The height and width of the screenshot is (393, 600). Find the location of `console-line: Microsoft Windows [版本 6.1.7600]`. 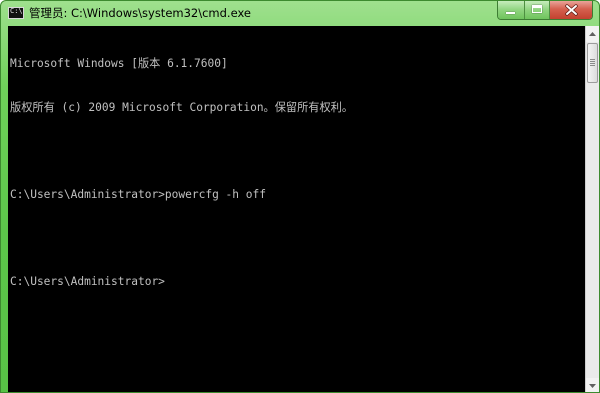

console-line: Microsoft Windows [版本 6.1.7600] is located at coordinates (119, 63).